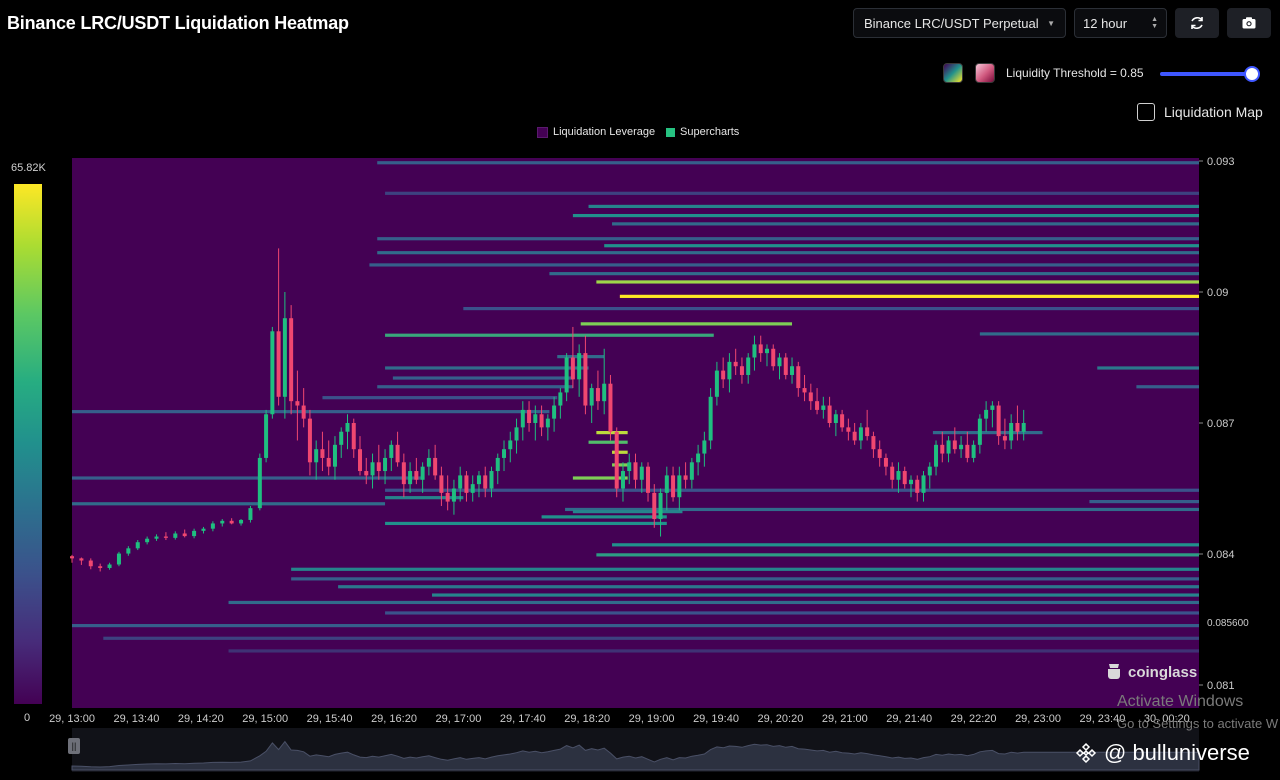 This screenshot has height=780, width=1280. What do you see at coordinates (1207, 74) in the screenshot?
I see `threshold-slider-track` at bounding box center [1207, 74].